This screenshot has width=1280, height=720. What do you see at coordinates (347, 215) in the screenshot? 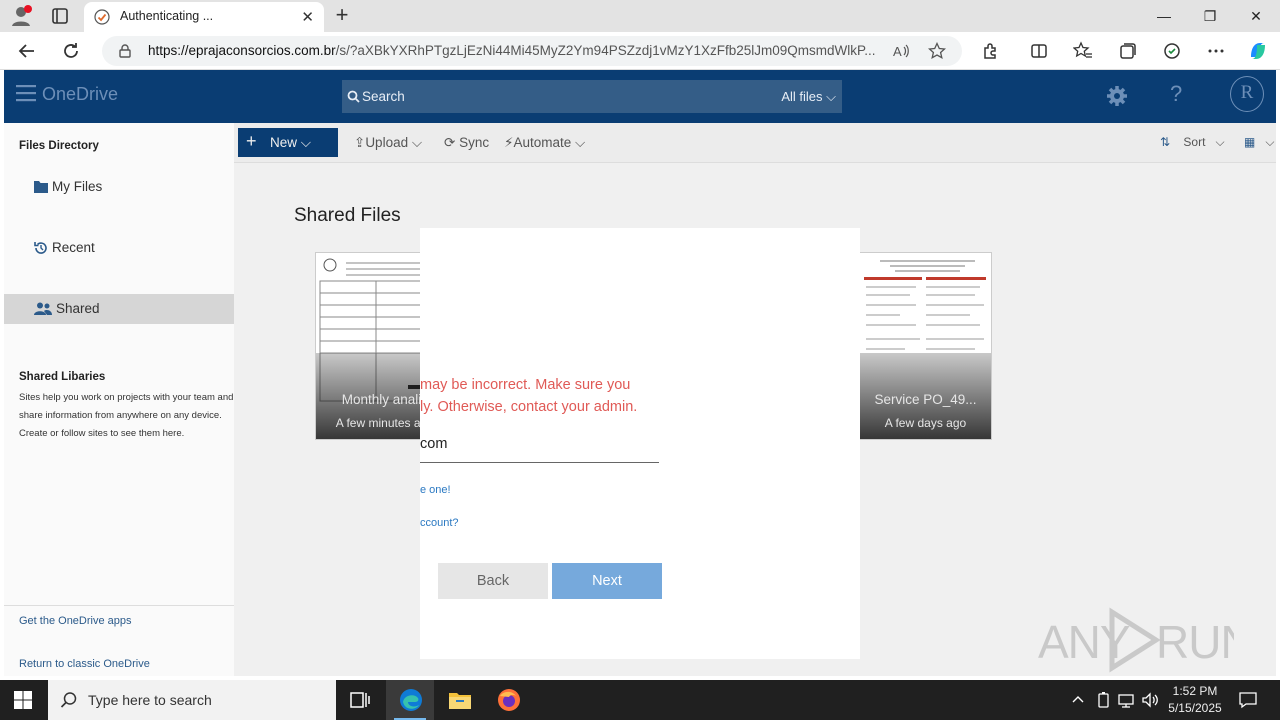
I see `page-title: Shared Files` at bounding box center [347, 215].